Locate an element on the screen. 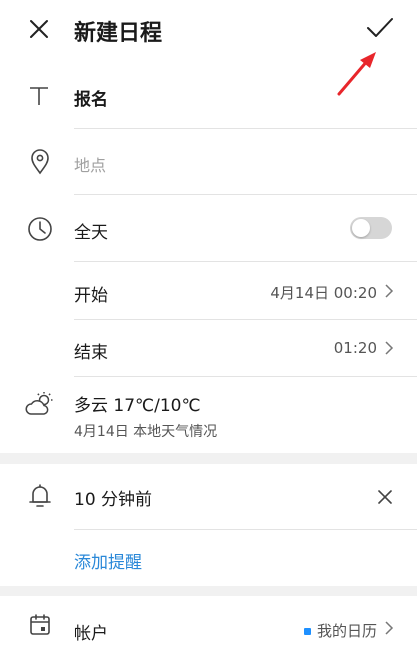 This screenshot has height=655, width=417. start-row: 开始 4月14日 00:20 is located at coordinates (208, 290).